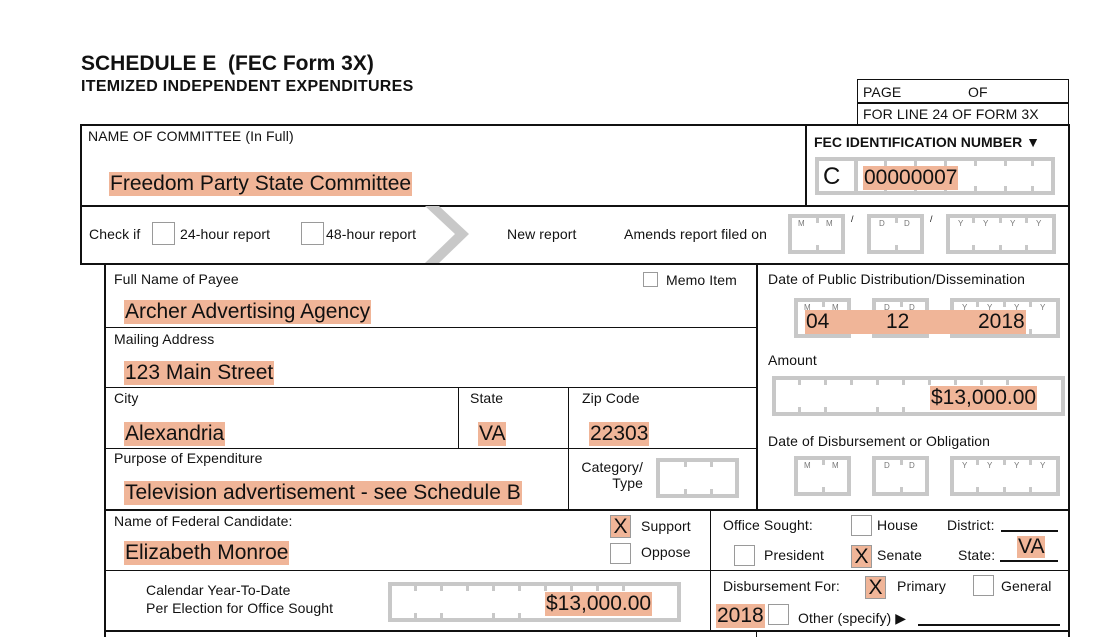 The image size is (1120, 637). I want to click on amends-month-field: M M, so click(816, 234).